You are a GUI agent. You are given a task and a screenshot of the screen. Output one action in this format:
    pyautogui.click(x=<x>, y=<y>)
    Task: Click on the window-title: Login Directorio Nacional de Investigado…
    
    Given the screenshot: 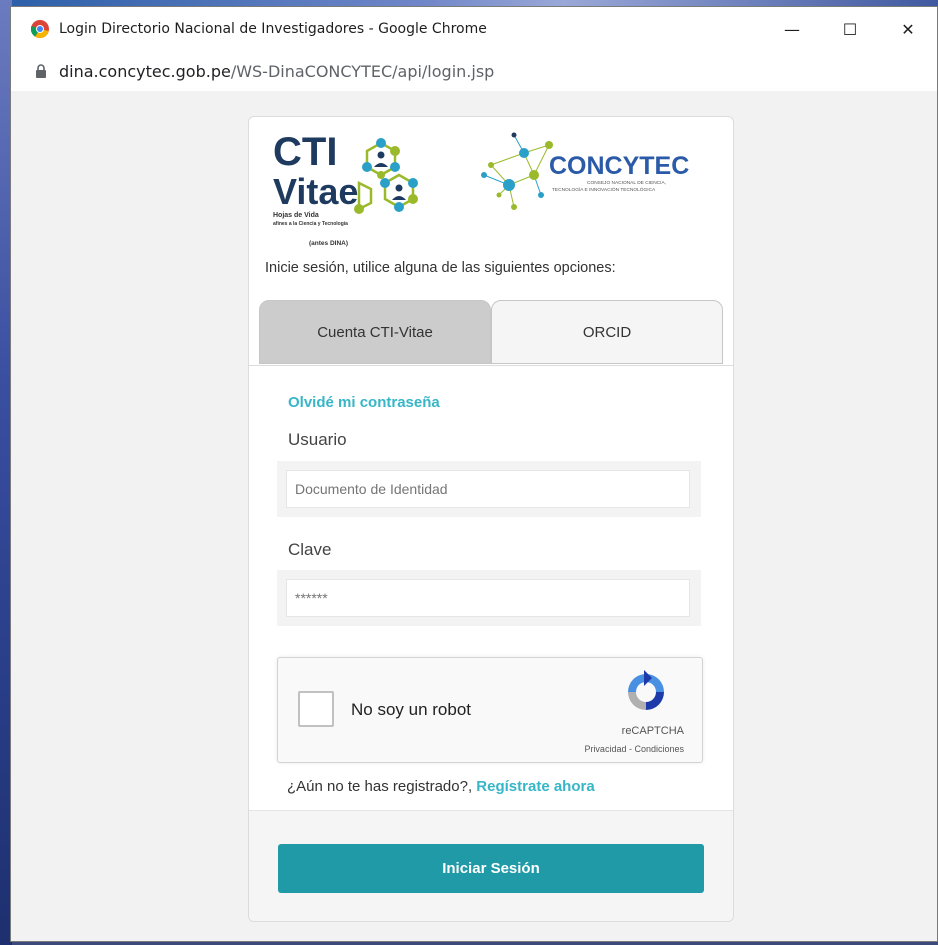 What is the action you would take?
    pyautogui.click(x=273, y=29)
    